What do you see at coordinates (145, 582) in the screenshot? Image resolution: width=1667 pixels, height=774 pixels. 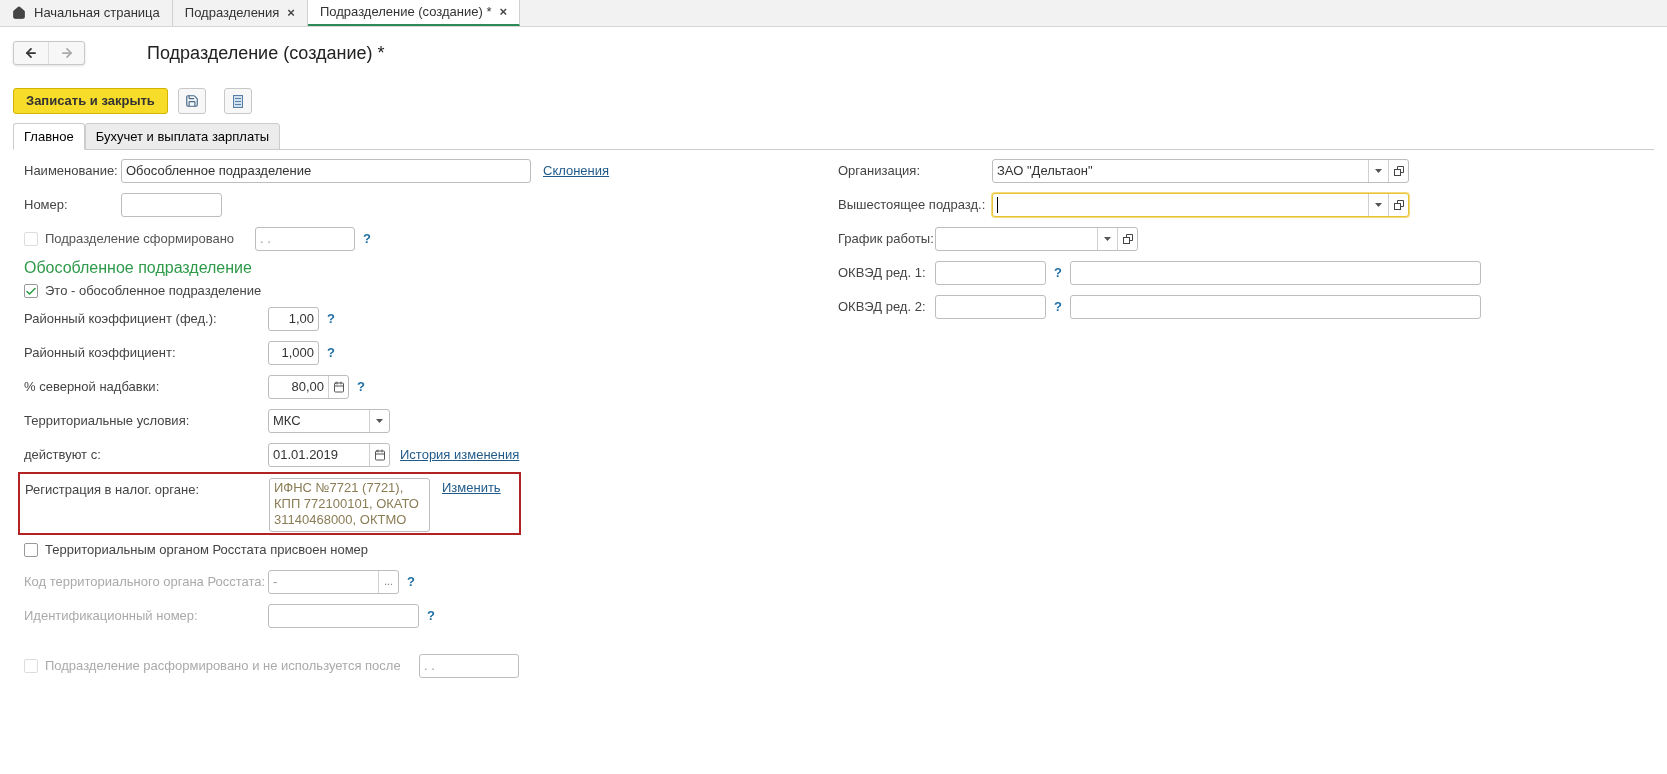 I see `field-label: Код территориального органа Росстата:` at bounding box center [145, 582].